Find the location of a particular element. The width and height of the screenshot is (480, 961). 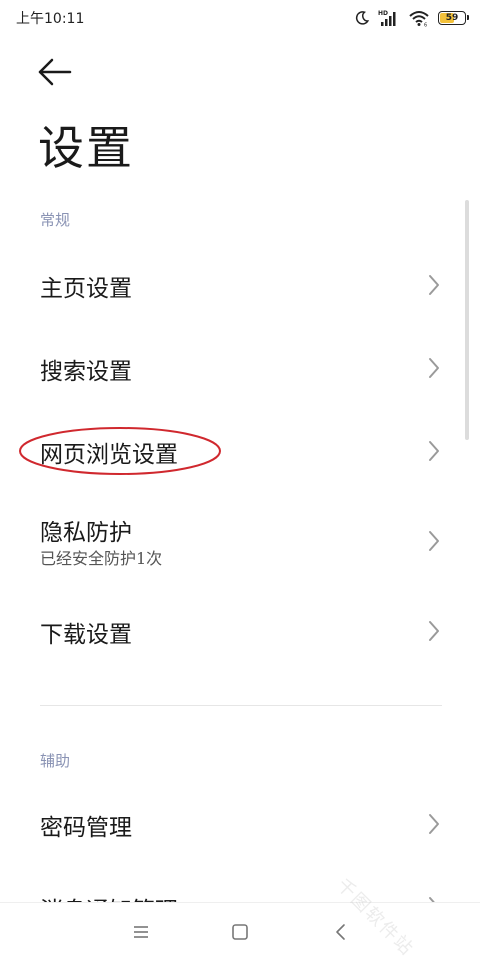

wifi-icon: 6 is located at coordinates (419, 18).